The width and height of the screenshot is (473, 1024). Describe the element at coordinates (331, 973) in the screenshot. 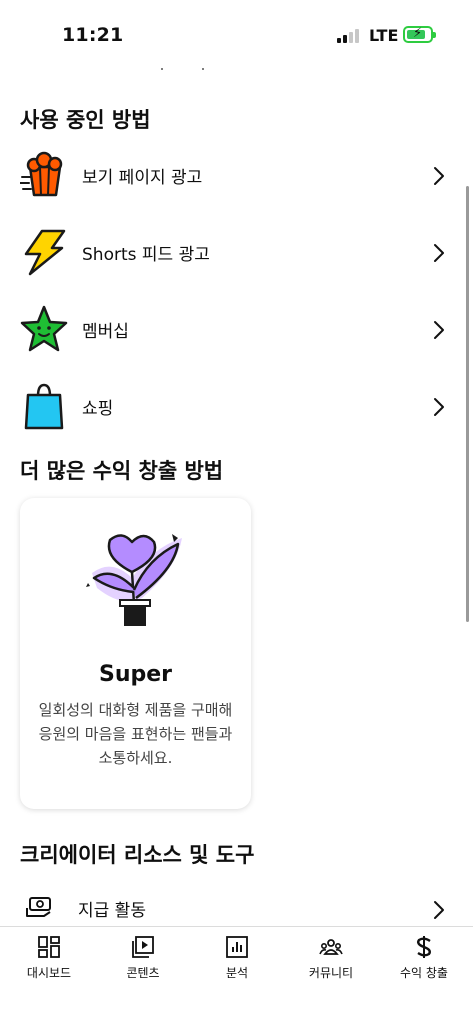

I see `tab-label: 커뮤니티` at that location.